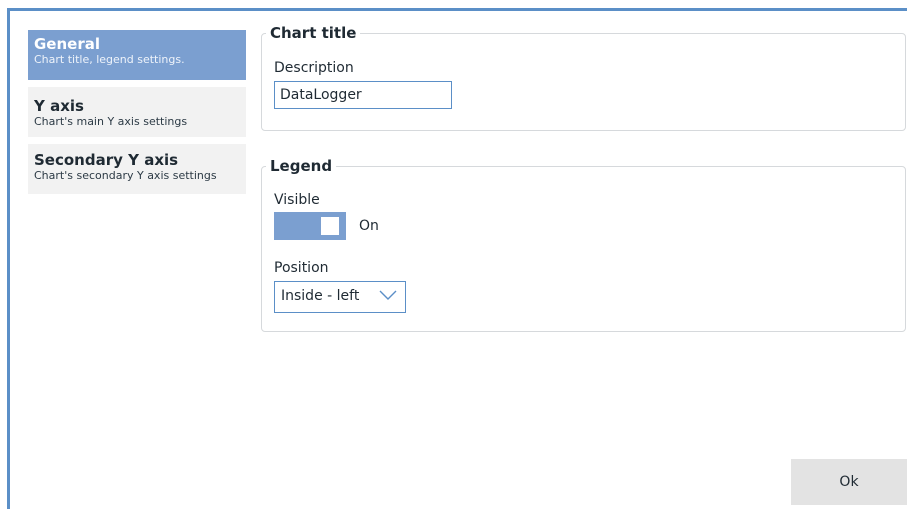 The height and width of the screenshot is (509, 907). What do you see at coordinates (301, 166) in the screenshot?
I see `legend-group-heading: Legend` at bounding box center [301, 166].